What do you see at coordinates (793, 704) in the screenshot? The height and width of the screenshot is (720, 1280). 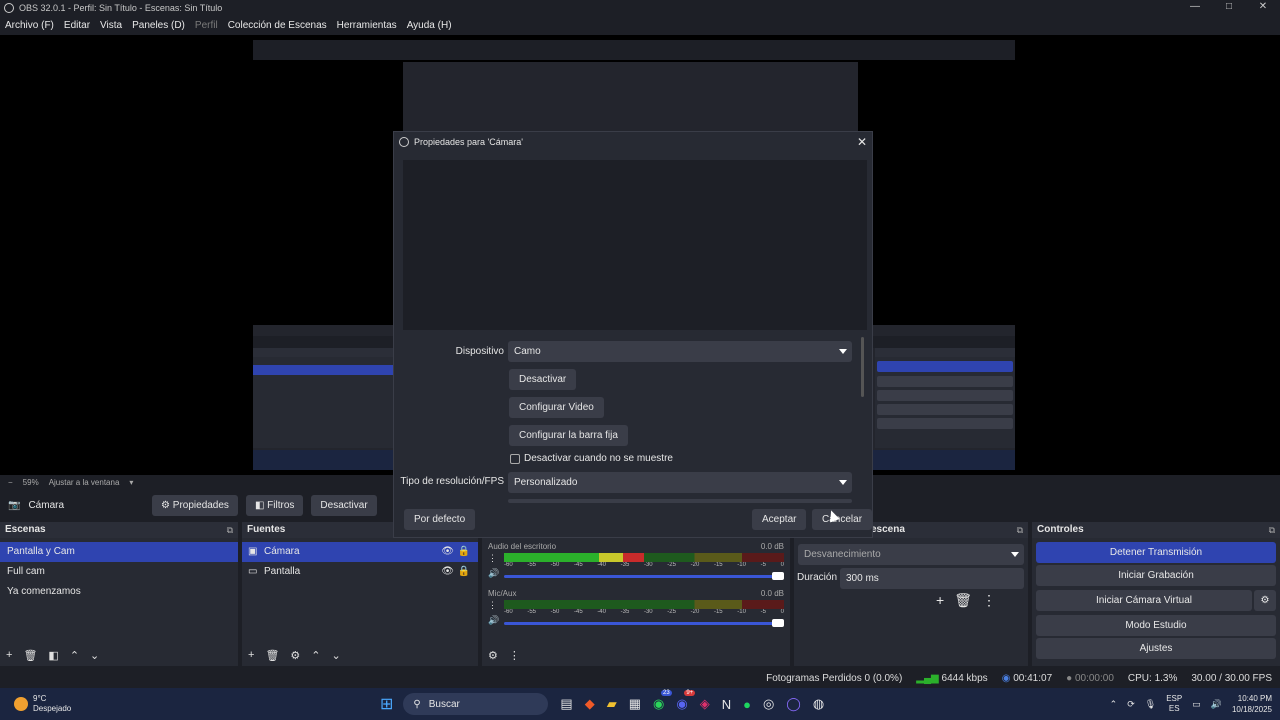 I see `app-icon: ◯` at bounding box center [793, 704].